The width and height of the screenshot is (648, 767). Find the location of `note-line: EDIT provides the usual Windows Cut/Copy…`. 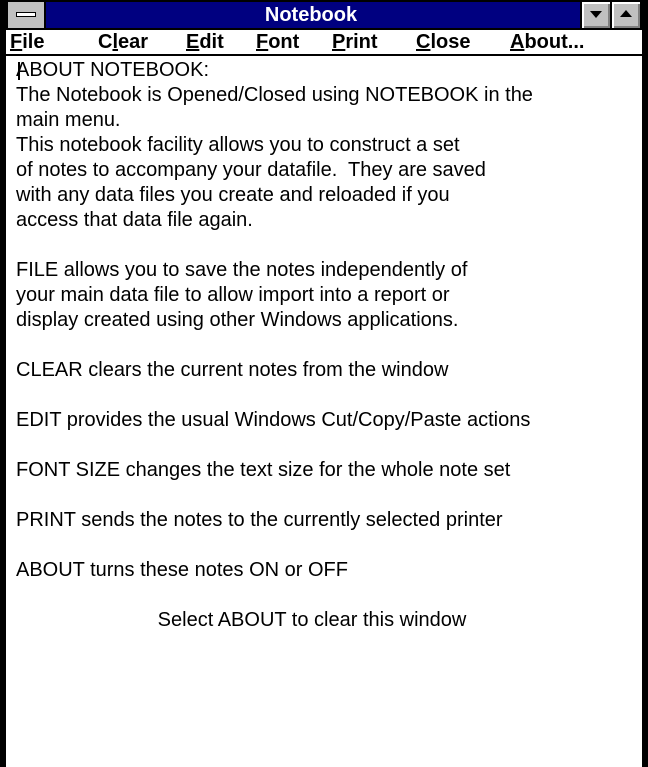

note-line: EDIT provides the usual Windows Cut/Copy… is located at coordinates (273, 420).